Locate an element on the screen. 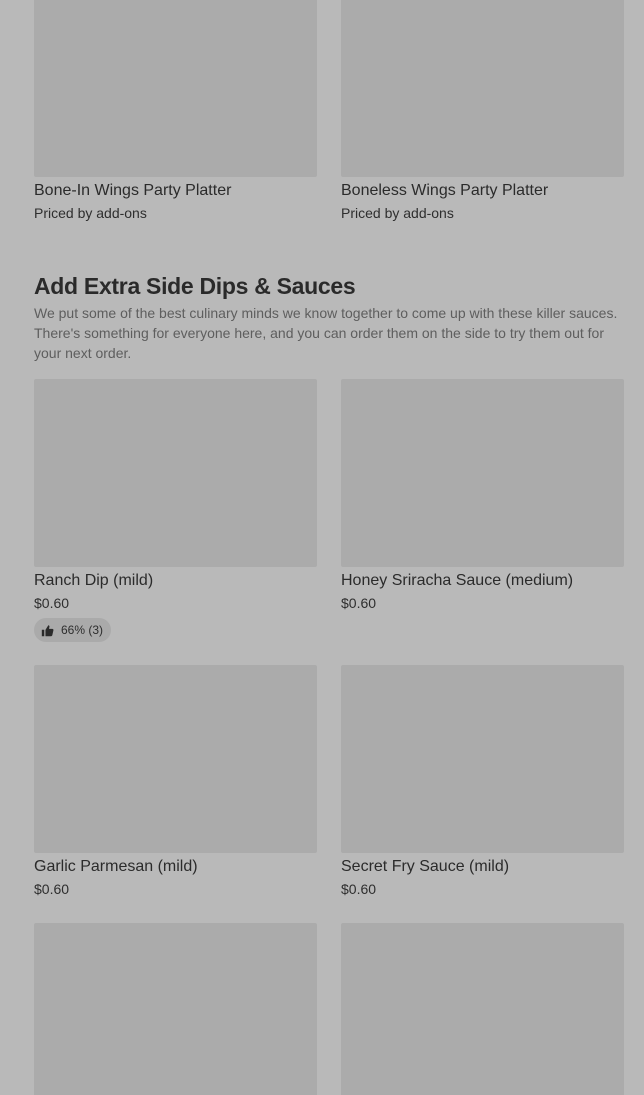 This screenshot has width=644, height=1095. menu-item-name: Garlic Parmesan (mild) is located at coordinates (116, 866).